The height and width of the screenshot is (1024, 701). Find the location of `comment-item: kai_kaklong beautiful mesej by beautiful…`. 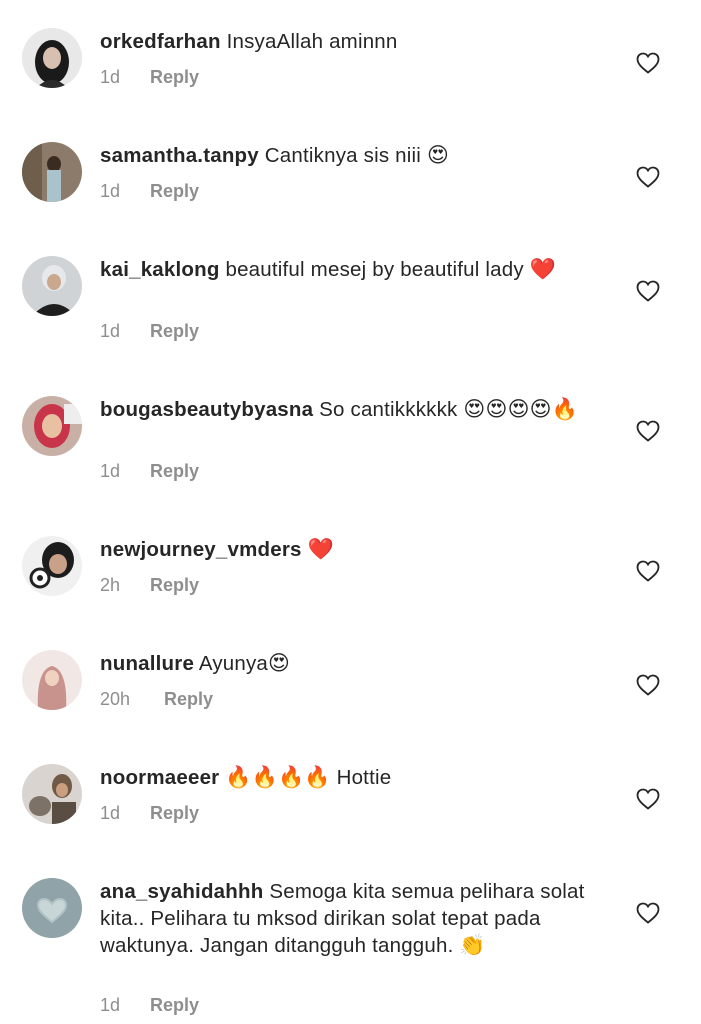

comment-item: kai_kaklong beautiful mesej by beautiful… is located at coordinates (350, 295).